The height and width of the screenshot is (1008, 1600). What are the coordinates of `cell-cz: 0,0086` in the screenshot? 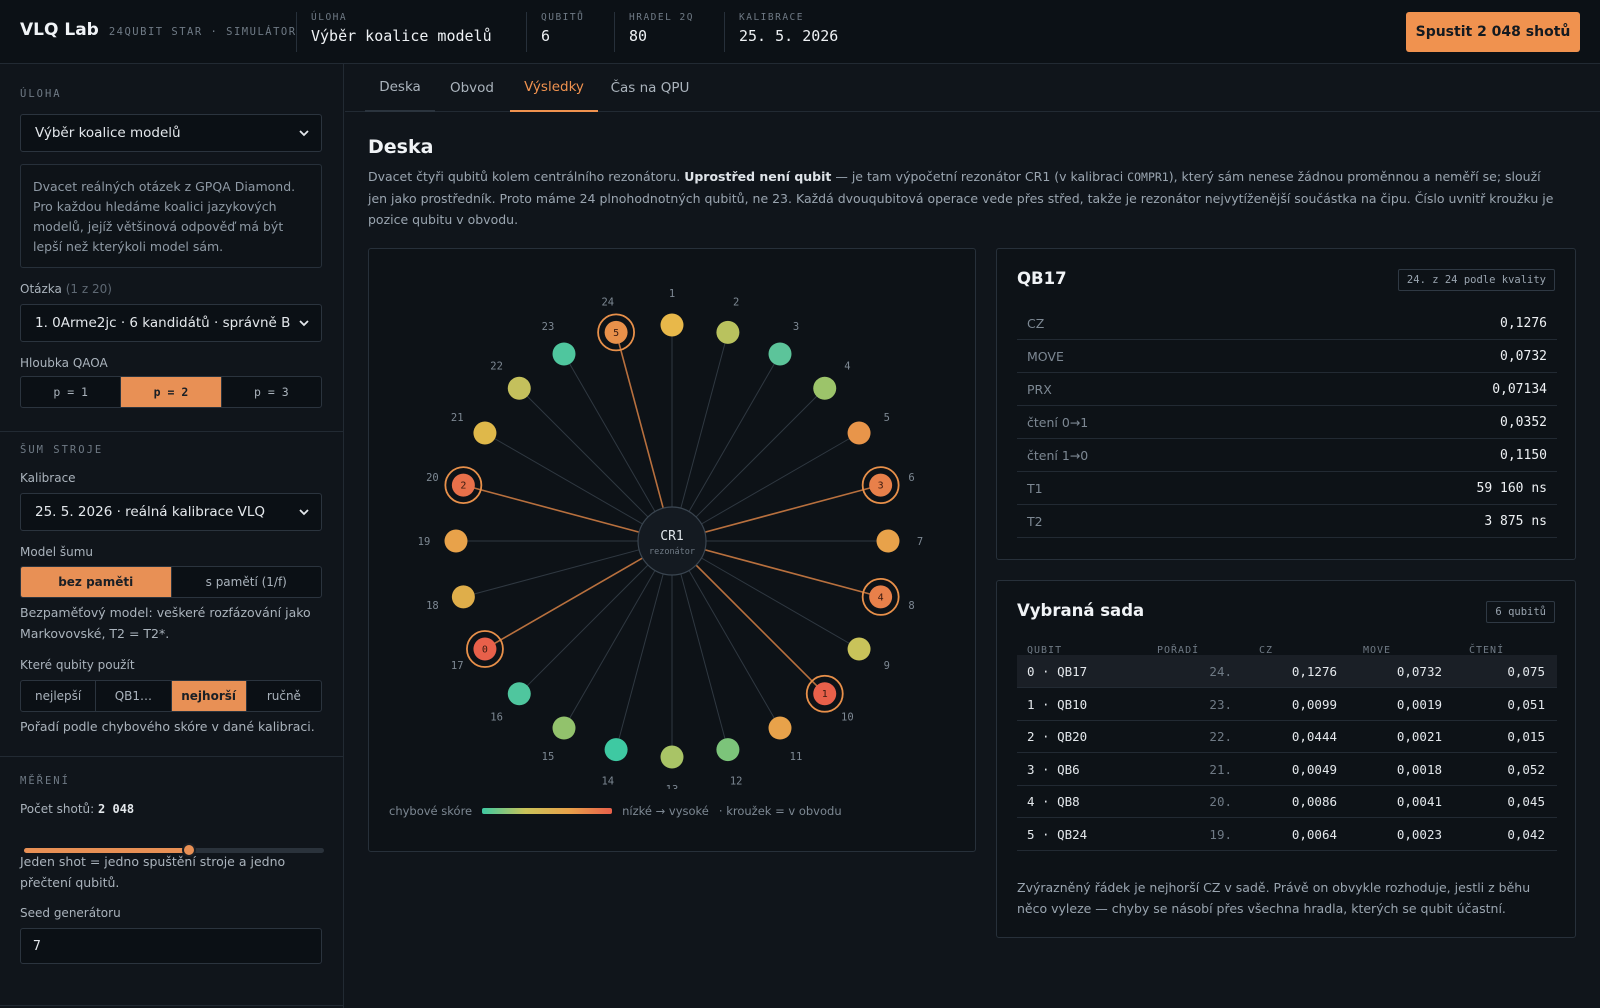 It's located at (1314, 801).